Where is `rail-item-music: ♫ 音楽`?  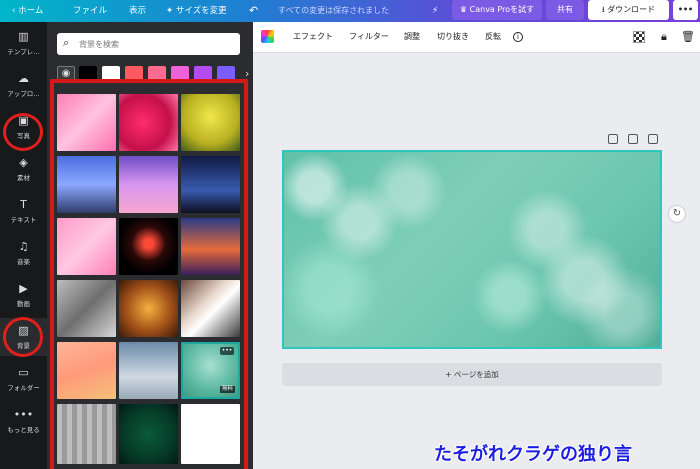 rail-item-music: ♫ 音楽 is located at coordinates (23, 253).